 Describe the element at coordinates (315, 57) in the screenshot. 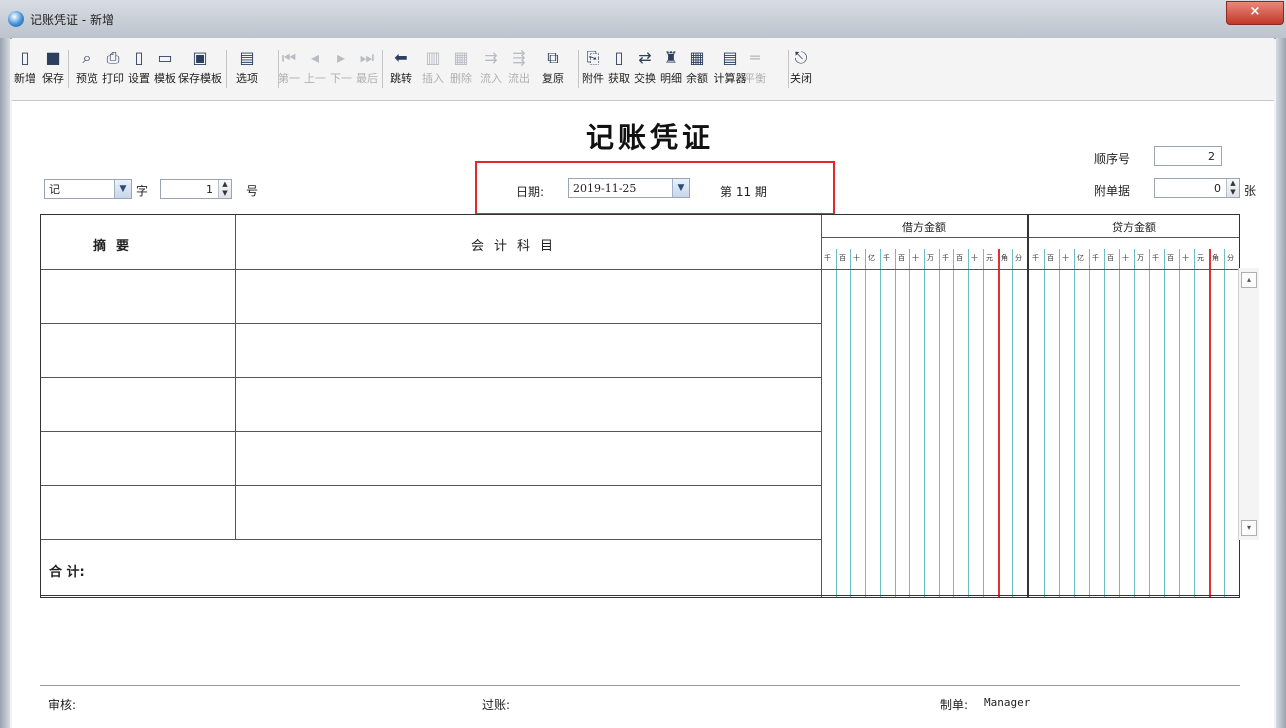

I see `previous-record-icon: ◂` at that location.